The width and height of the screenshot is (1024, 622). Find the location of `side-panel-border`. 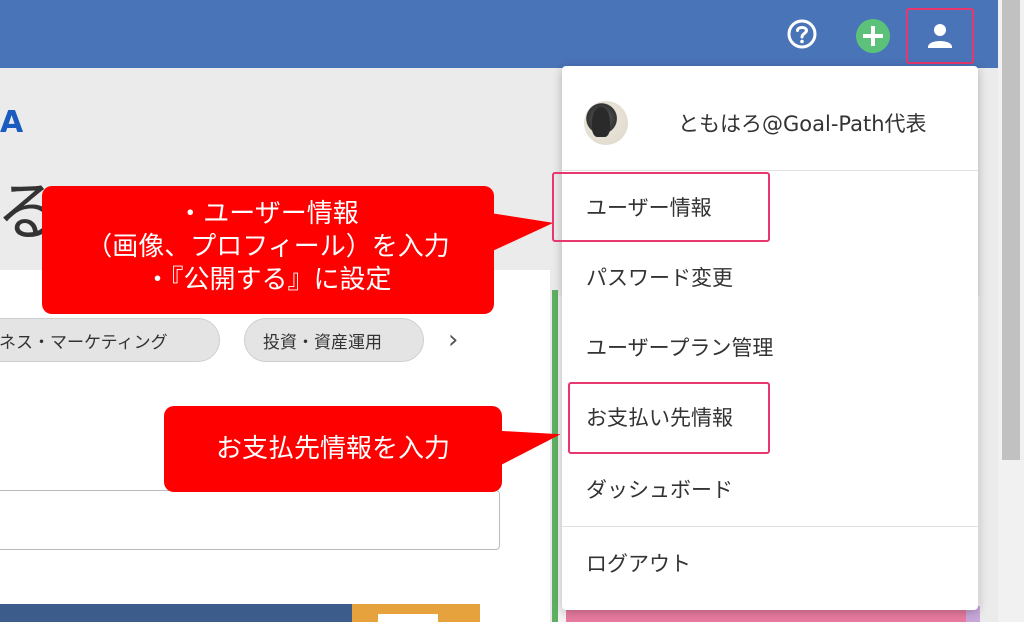

side-panel-border is located at coordinates (555, 456).